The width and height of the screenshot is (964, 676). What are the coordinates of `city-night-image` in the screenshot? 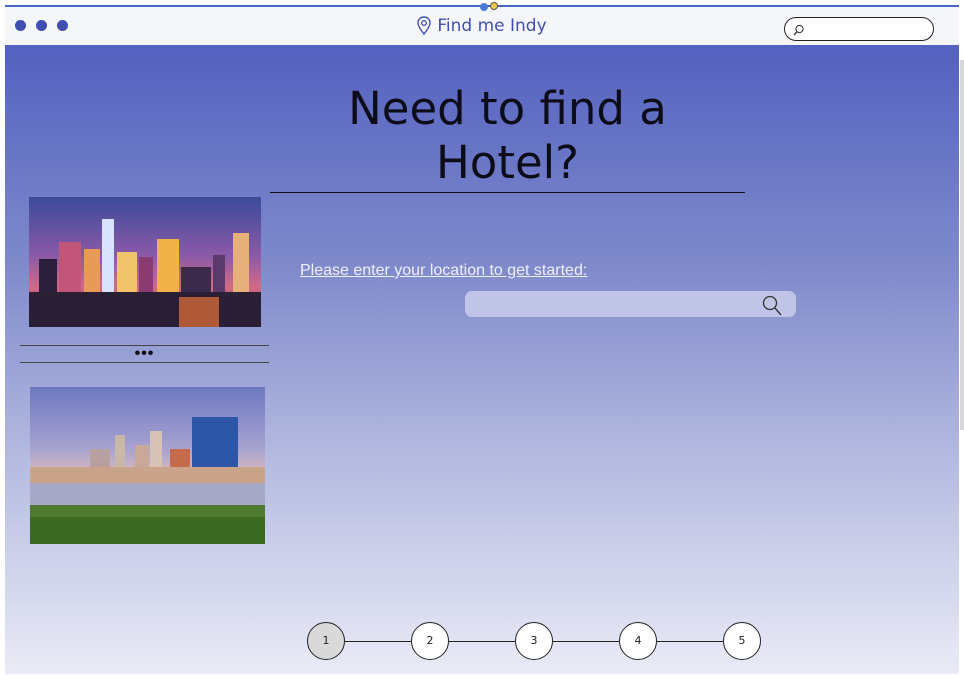 It's located at (145, 262).